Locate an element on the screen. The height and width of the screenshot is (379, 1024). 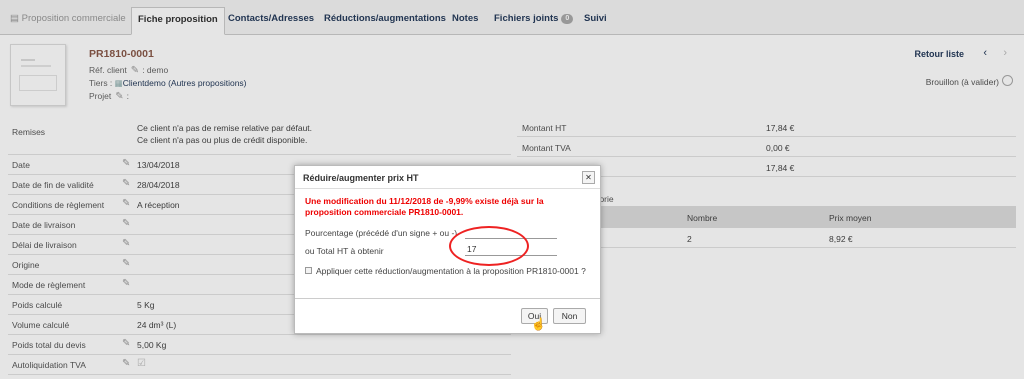
apply-checkbox is located at coordinates (308, 270).